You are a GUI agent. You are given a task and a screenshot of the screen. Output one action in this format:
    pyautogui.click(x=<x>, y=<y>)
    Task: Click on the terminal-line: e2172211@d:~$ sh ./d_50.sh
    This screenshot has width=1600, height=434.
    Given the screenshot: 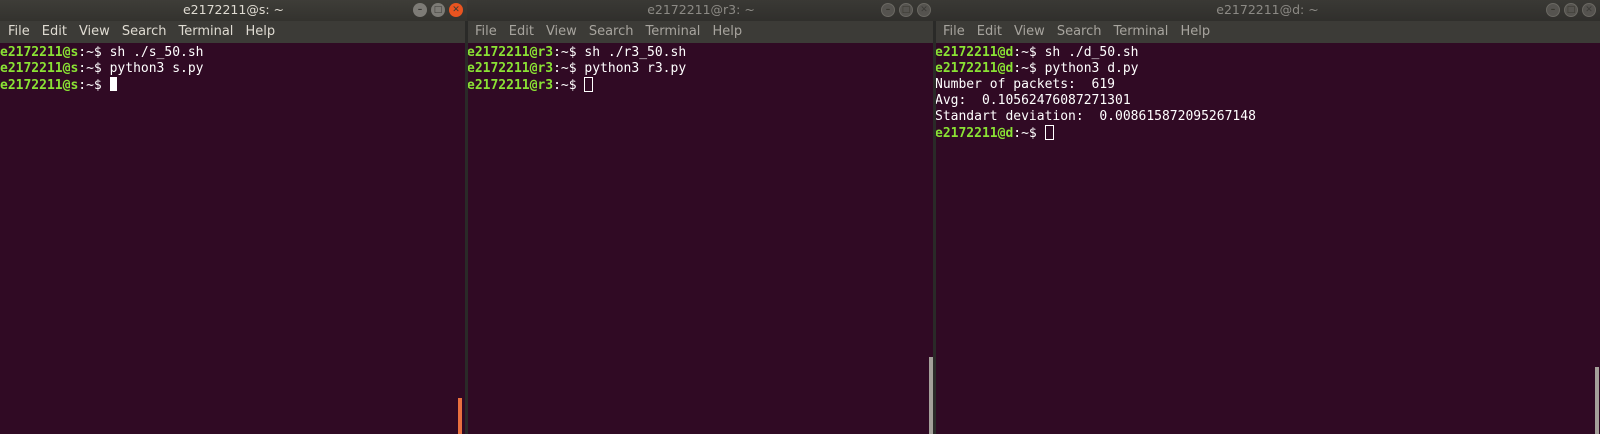 What is the action you would take?
    pyautogui.click(x=1267, y=53)
    